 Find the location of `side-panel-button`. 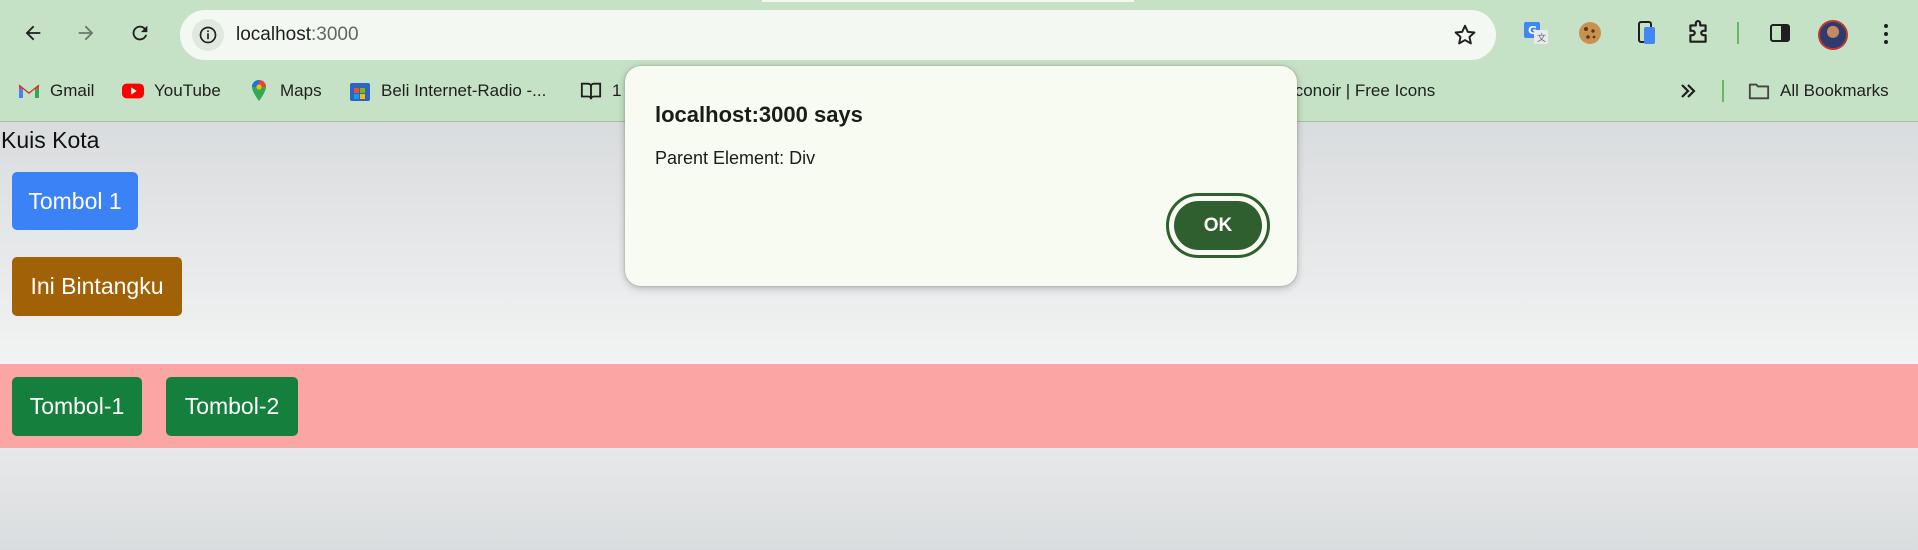

side-panel-button is located at coordinates (1780, 33).